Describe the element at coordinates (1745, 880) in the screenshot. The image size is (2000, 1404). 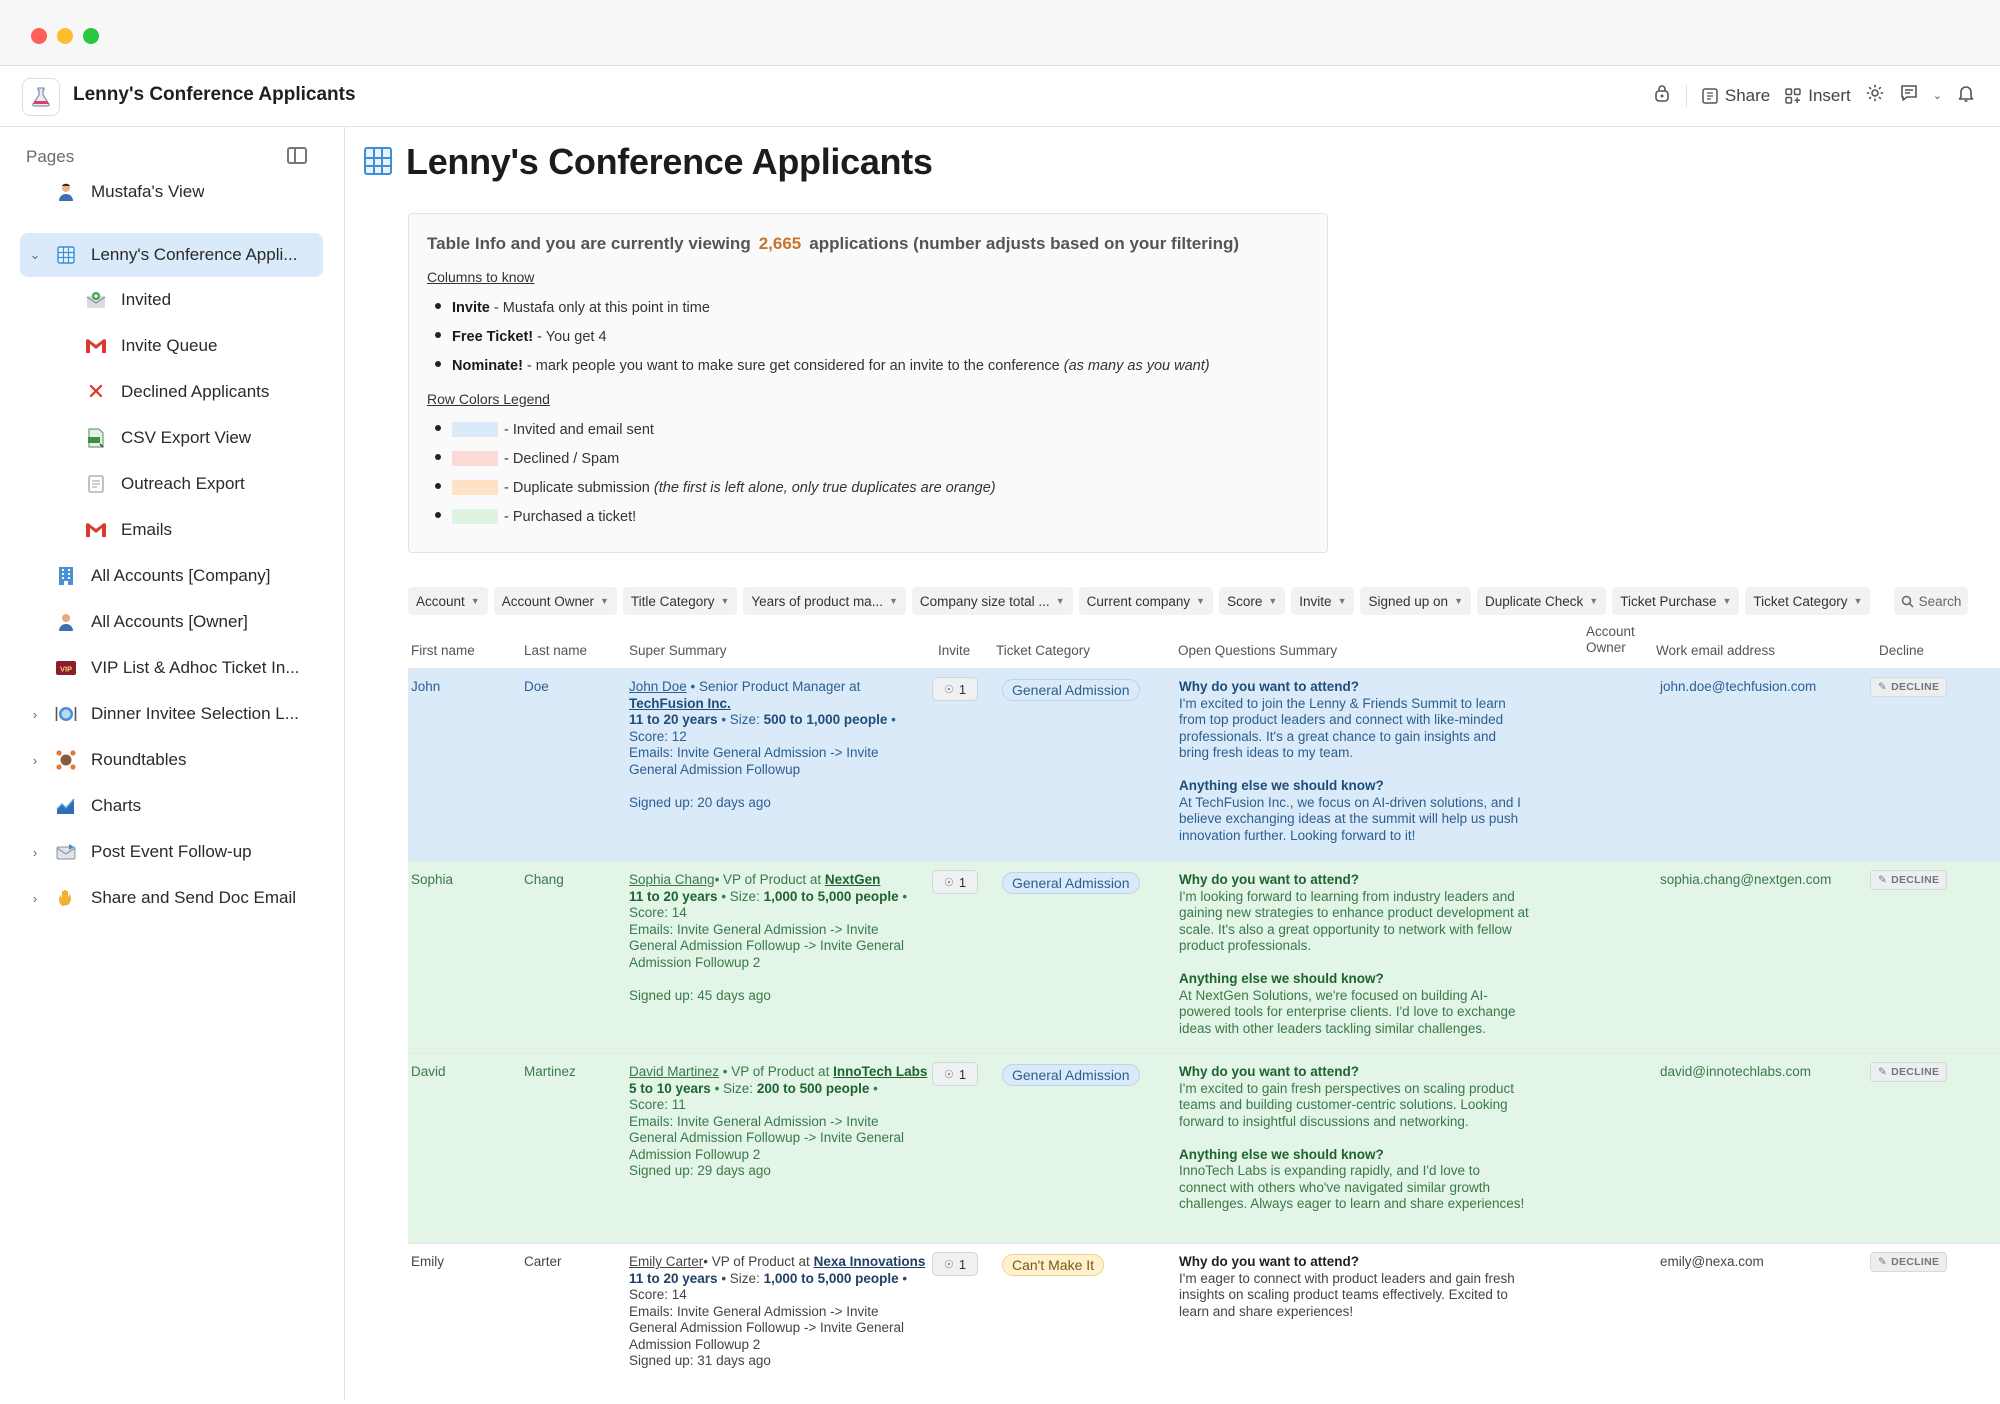
I see `work-email-cell: sophia.chang@nextgen.com` at that location.